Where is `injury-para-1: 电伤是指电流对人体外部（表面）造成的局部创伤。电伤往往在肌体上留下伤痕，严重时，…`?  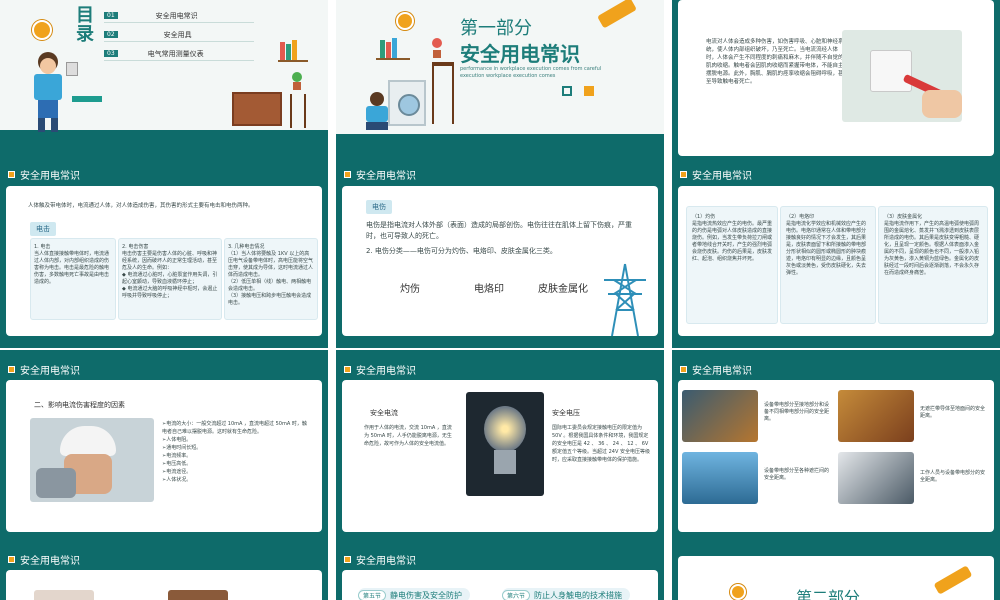 injury-para-1: 电伤是指电流对人体外部（表面）造成的局部创伤。电伤往往在肌体上留下伤痕，严重时，… is located at coordinates (499, 230).